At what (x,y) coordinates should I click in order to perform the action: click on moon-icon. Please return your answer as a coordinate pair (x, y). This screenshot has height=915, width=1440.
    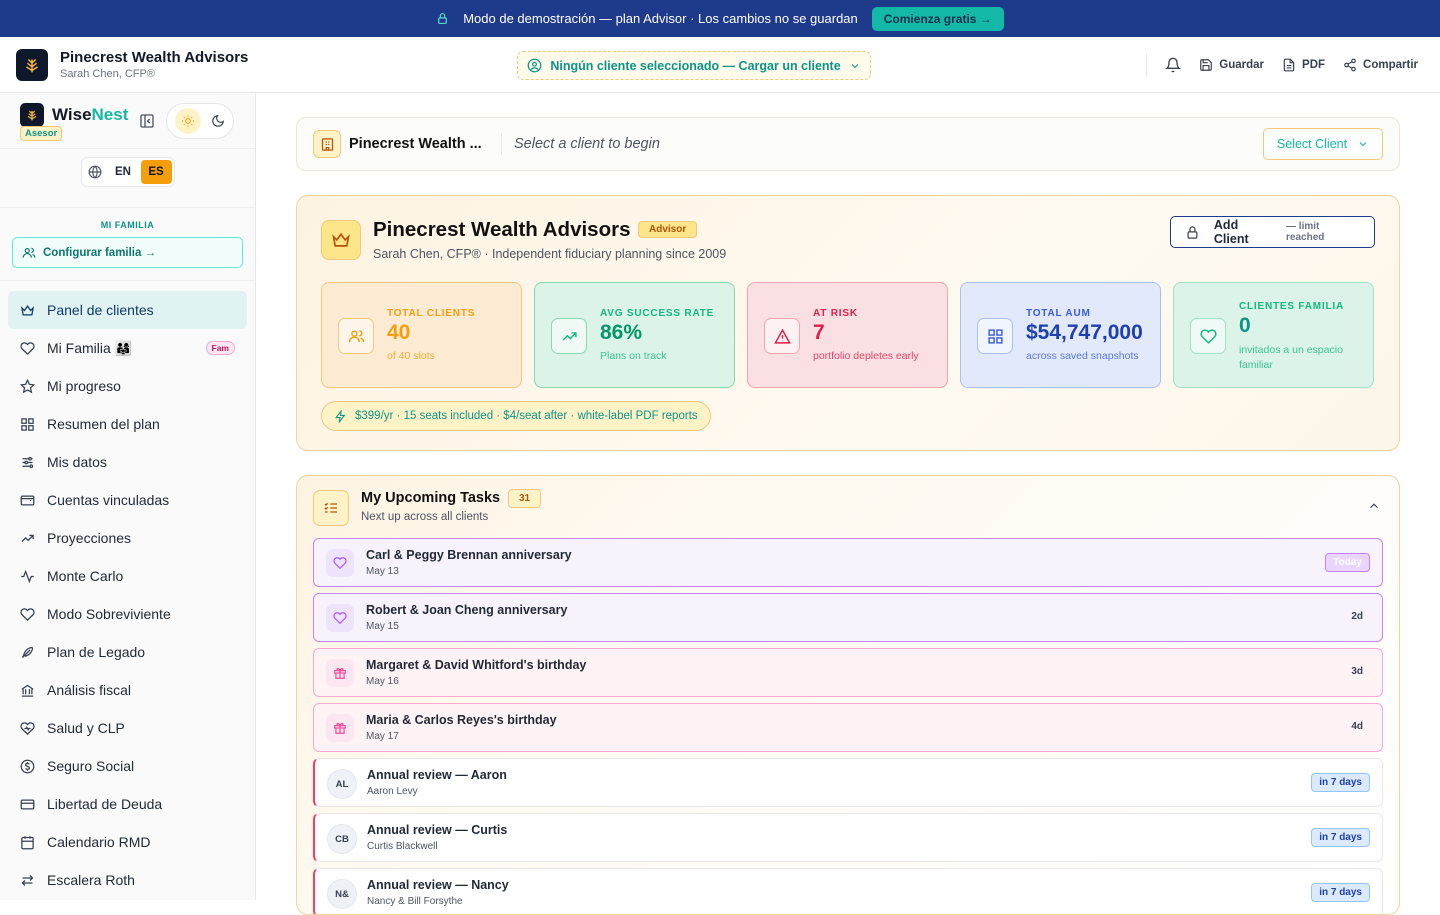
    Looking at the image, I should click on (218, 121).